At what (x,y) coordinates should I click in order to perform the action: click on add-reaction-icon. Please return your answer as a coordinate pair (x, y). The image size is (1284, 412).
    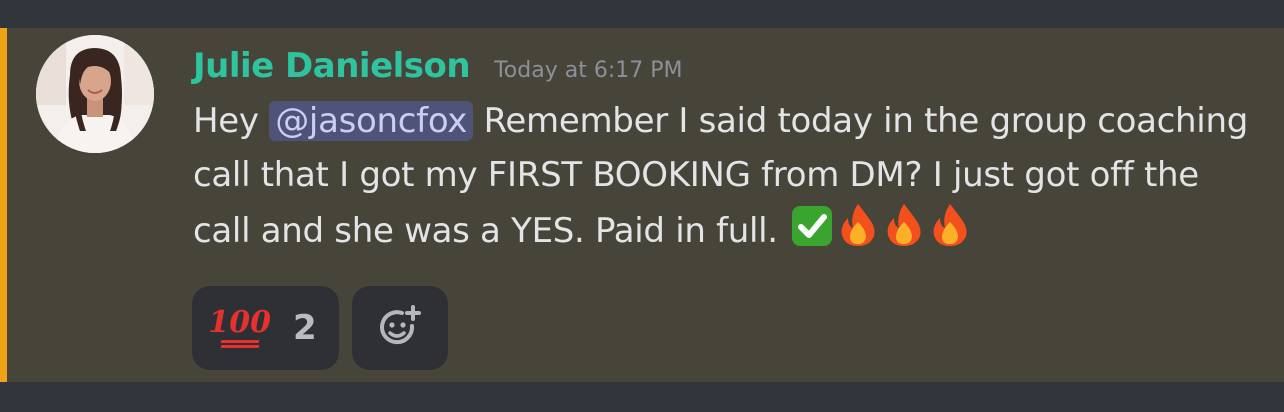
    Looking at the image, I should click on (400, 325).